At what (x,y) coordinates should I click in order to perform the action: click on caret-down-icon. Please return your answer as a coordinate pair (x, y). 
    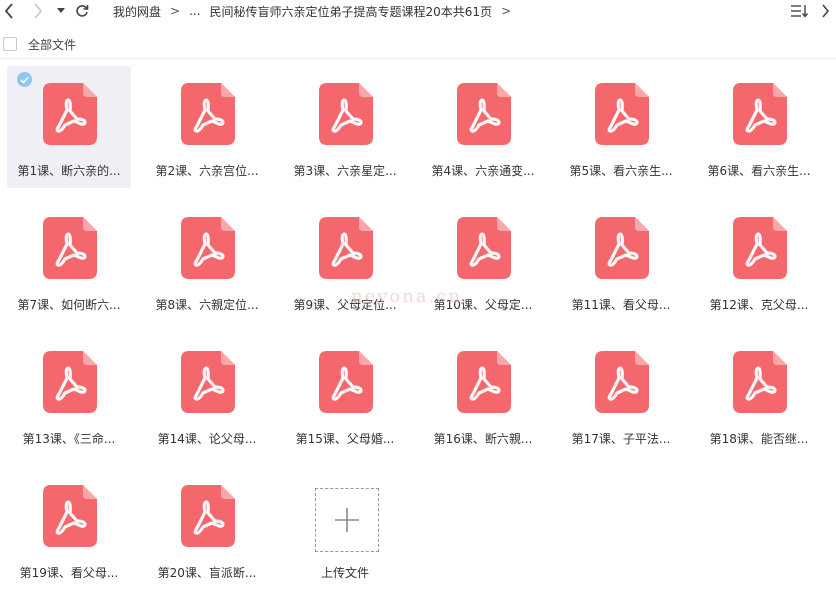
    Looking at the image, I should click on (61, 10).